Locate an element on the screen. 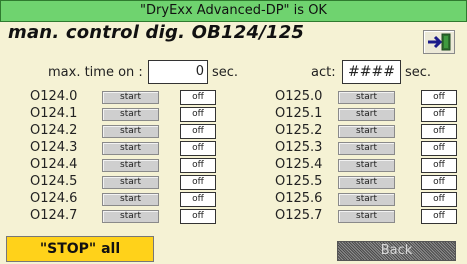 The width and height of the screenshot is (467, 264). max-time-input: 0 is located at coordinates (178, 72).